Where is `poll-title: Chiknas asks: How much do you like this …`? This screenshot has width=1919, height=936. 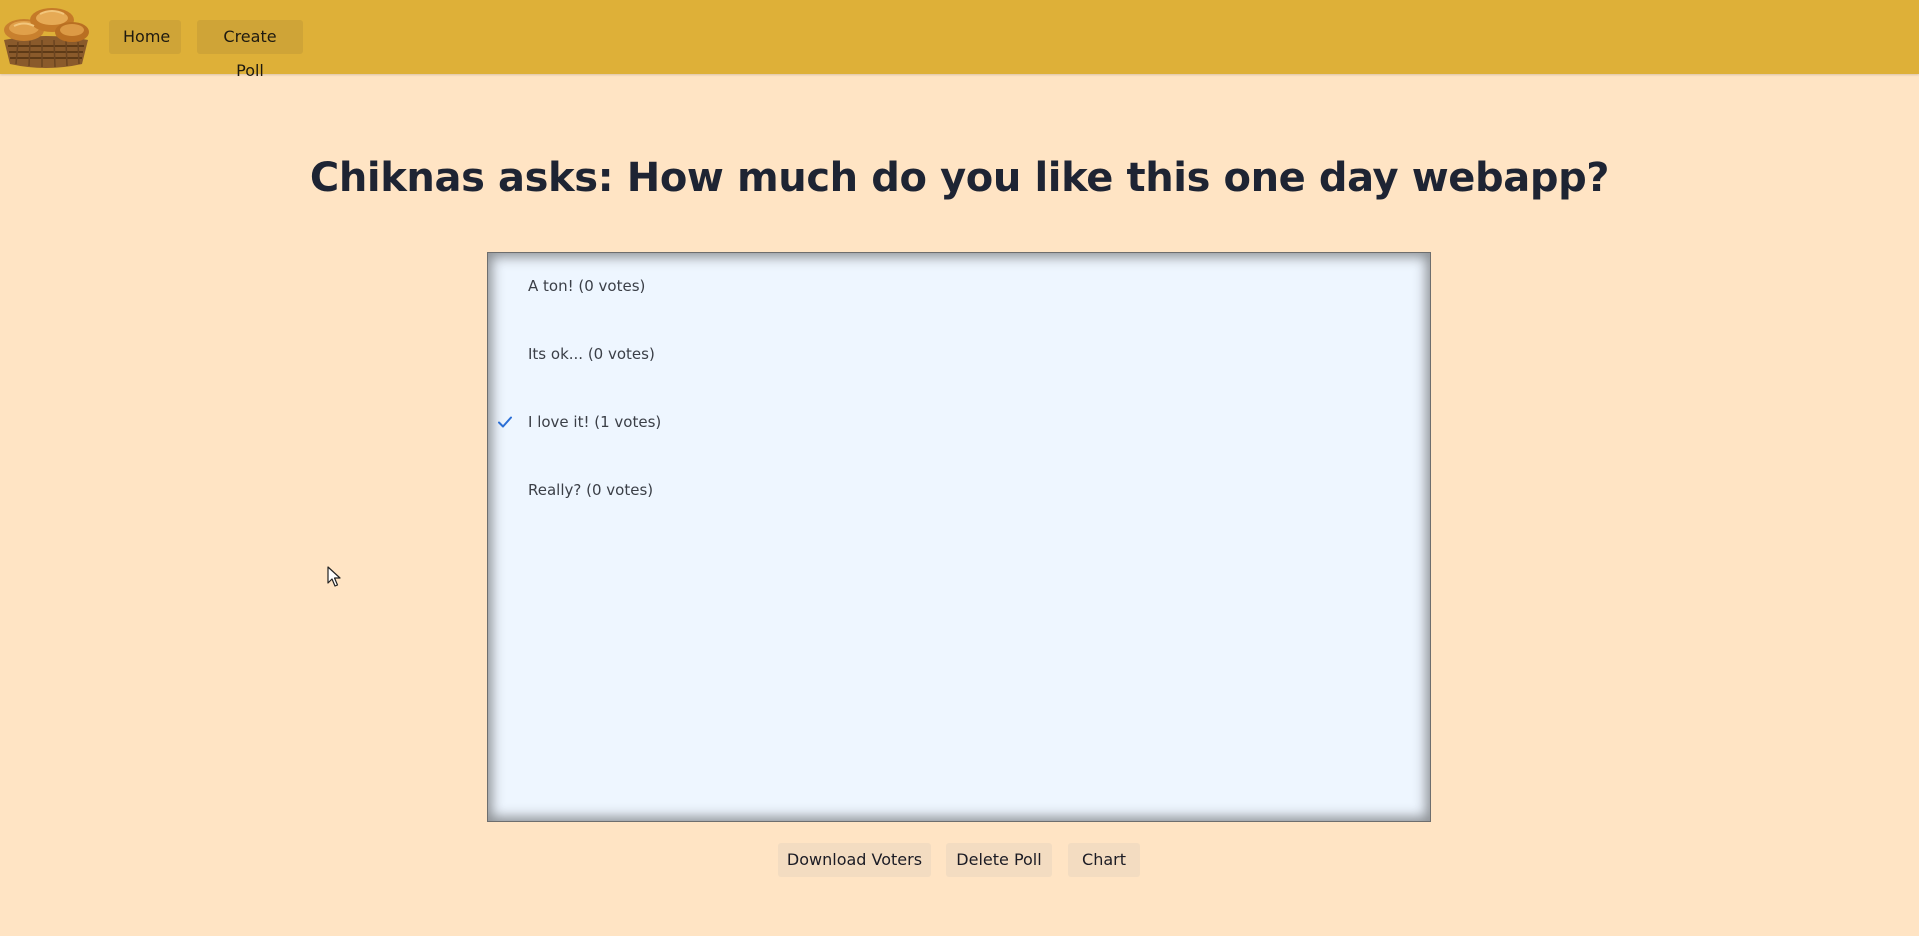 poll-title: Chiknas asks: How much do you like this … is located at coordinates (959, 178).